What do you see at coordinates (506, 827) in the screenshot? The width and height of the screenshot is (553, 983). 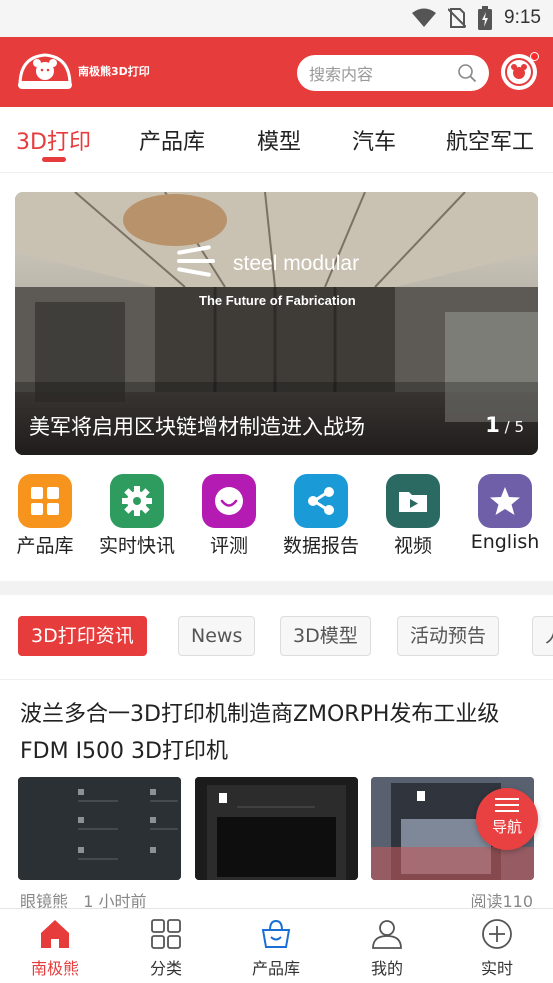 I see `fab-label: 导航` at bounding box center [506, 827].